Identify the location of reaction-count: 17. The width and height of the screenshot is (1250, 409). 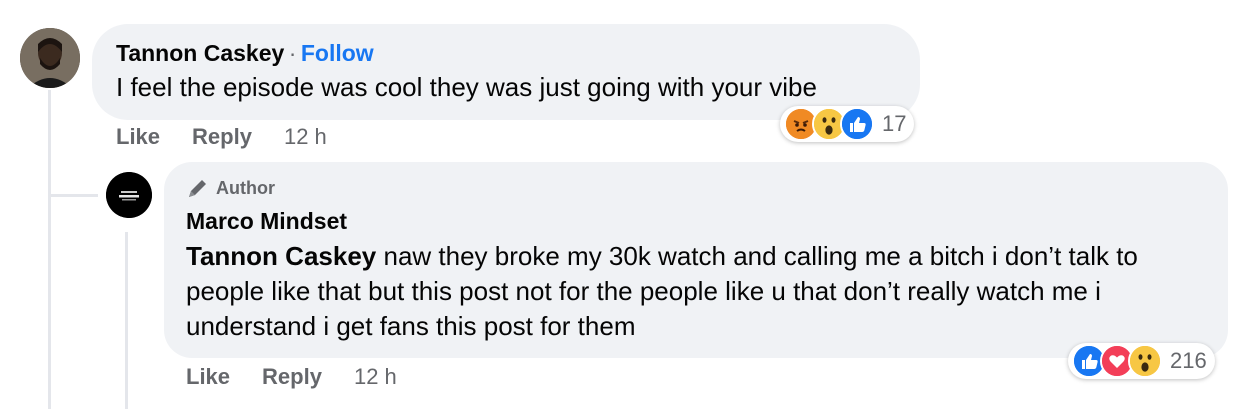
(894, 123).